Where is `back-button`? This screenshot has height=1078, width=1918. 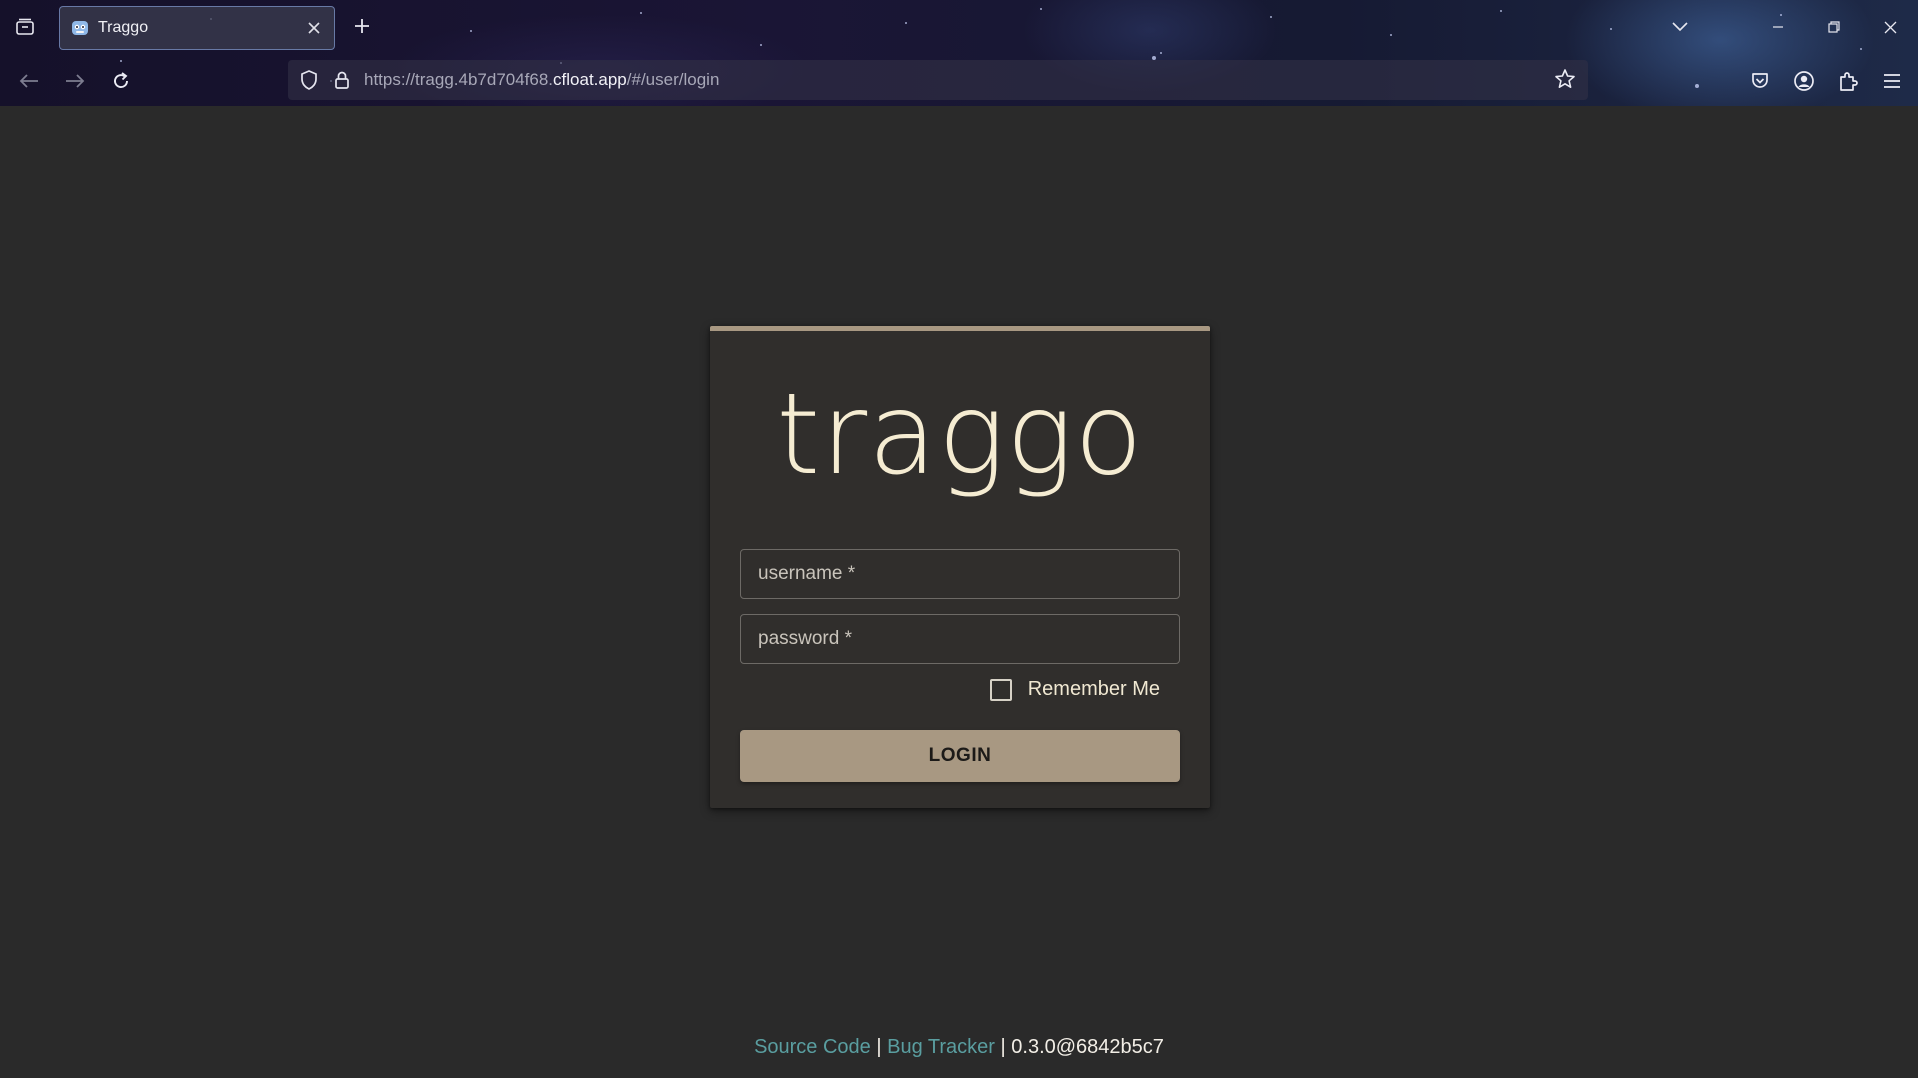 back-button is located at coordinates (29, 81).